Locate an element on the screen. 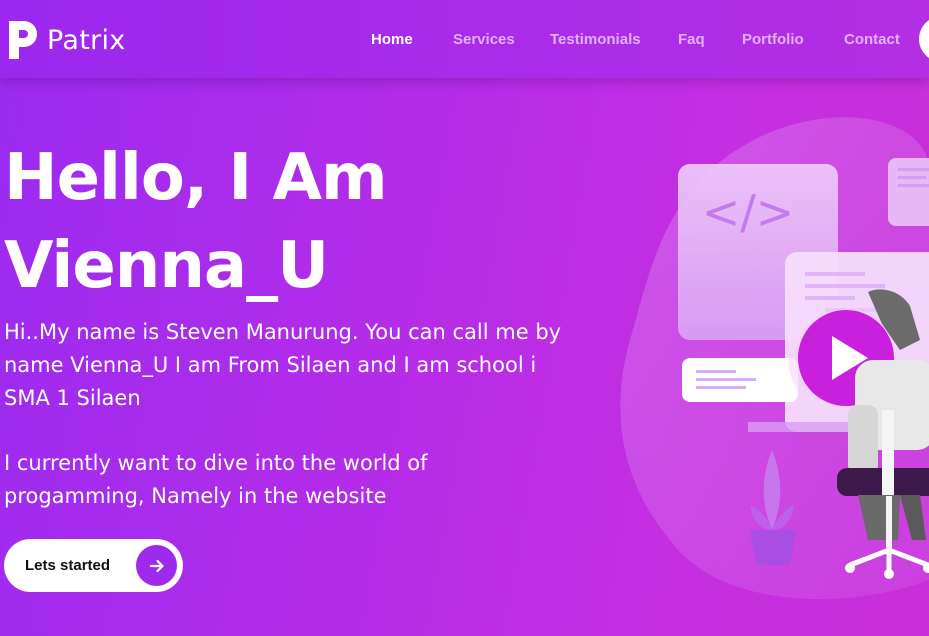  nav-link-faq: Faq is located at coordinates (691, 39).